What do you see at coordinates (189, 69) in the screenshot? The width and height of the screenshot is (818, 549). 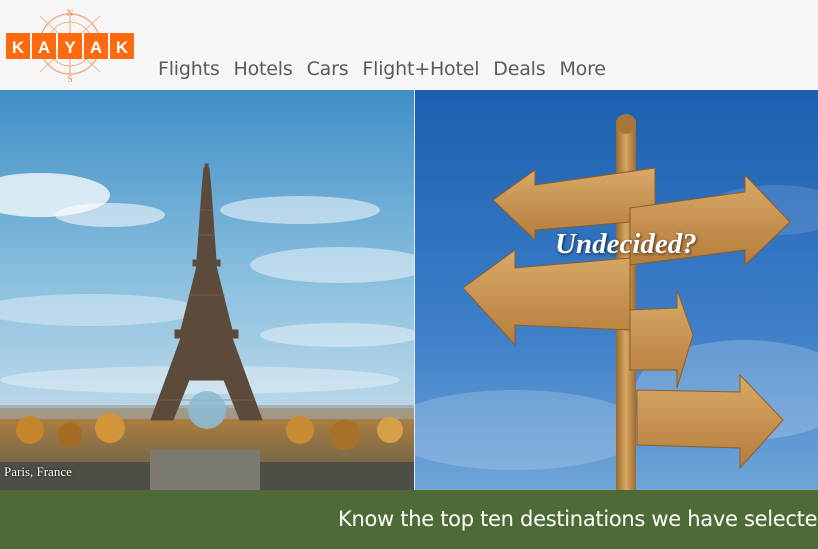 I see `nav-flights: Flights` at bounding box center [189, 69].